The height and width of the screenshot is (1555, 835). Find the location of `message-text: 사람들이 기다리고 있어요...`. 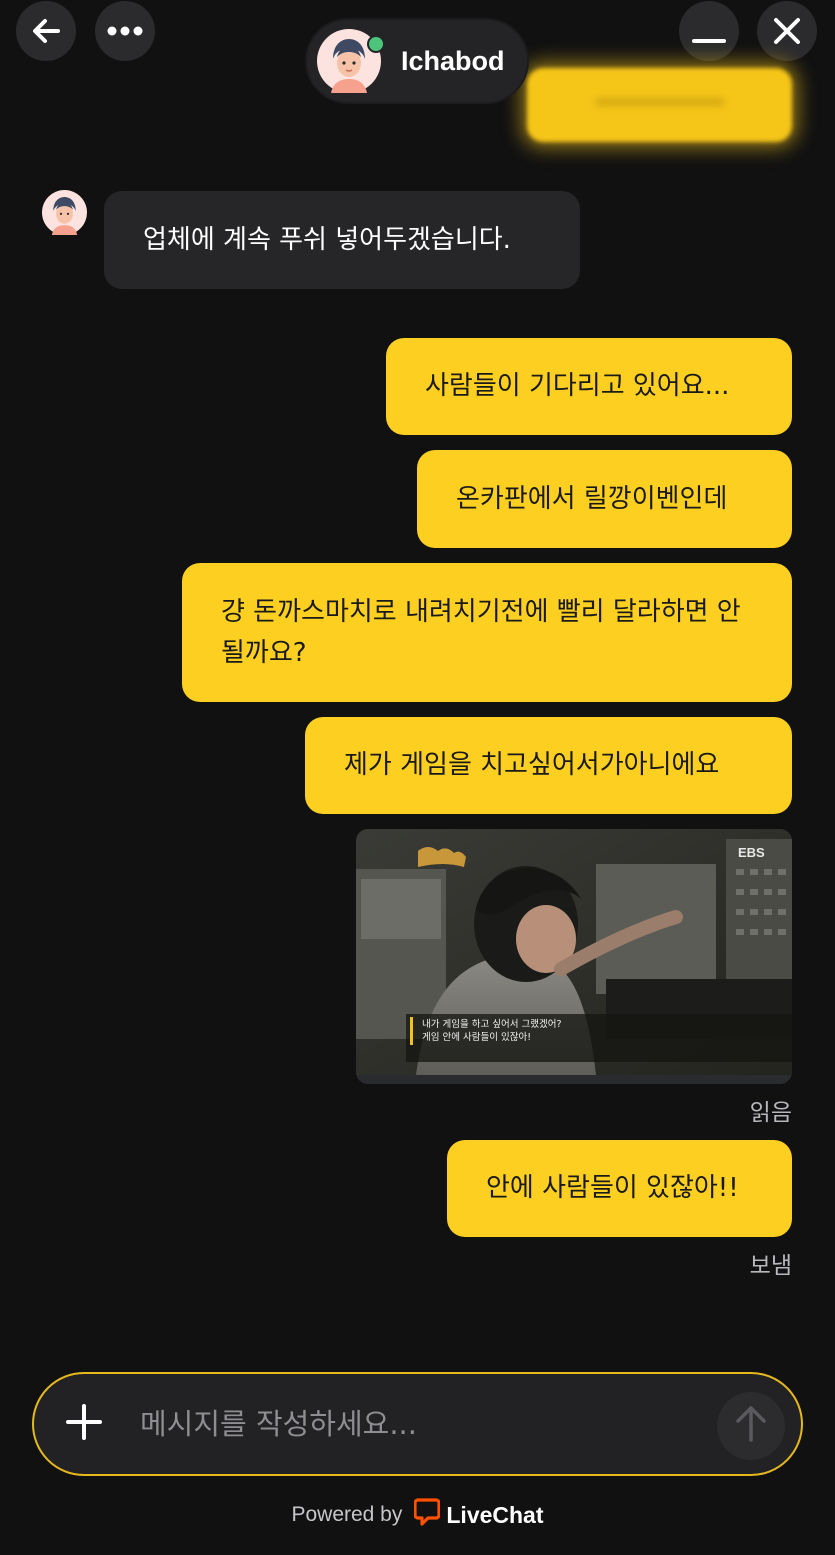

message-text: 사람들이 기다리고 있어요... is located at coordinates (577, 386).